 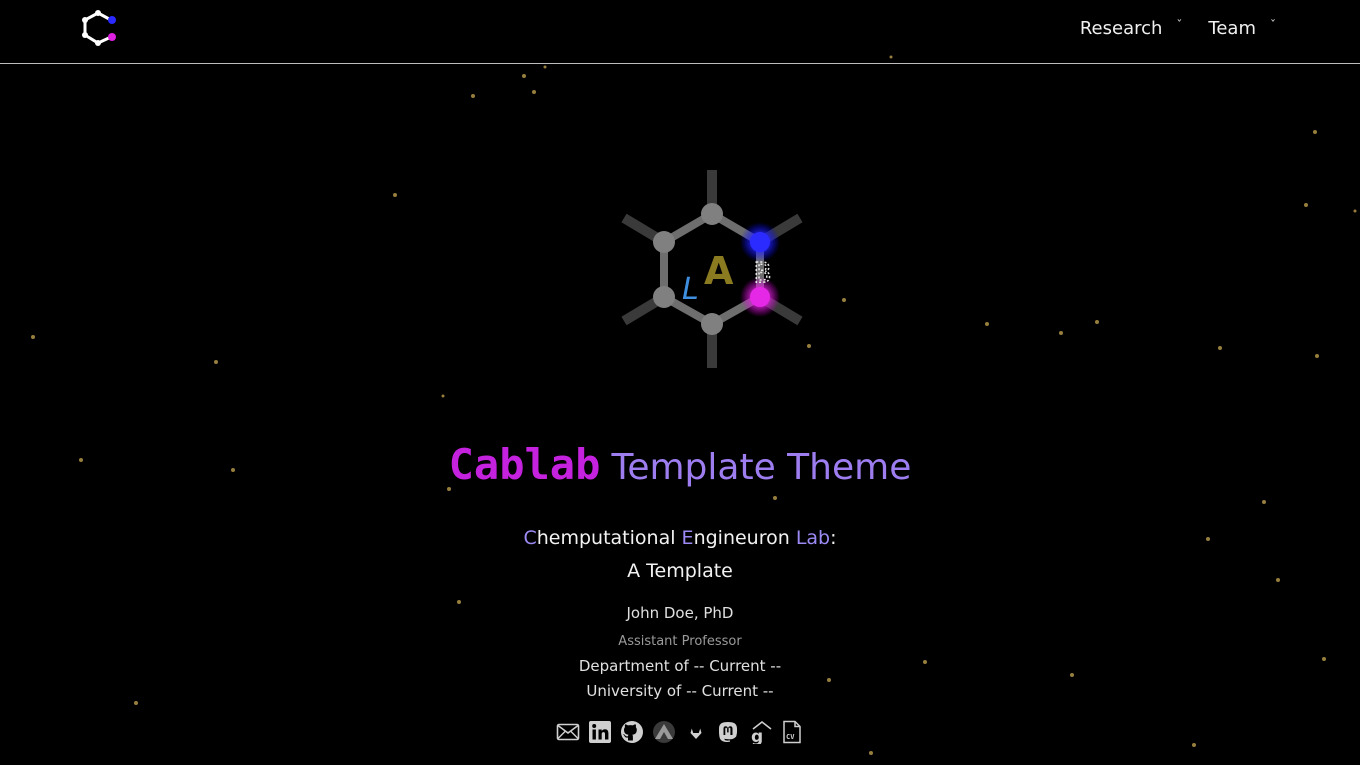 What do you see at coordinates (690, 289) in the screenshot?
I see `logo-letter-l: L` at bounding box center [690, 289].